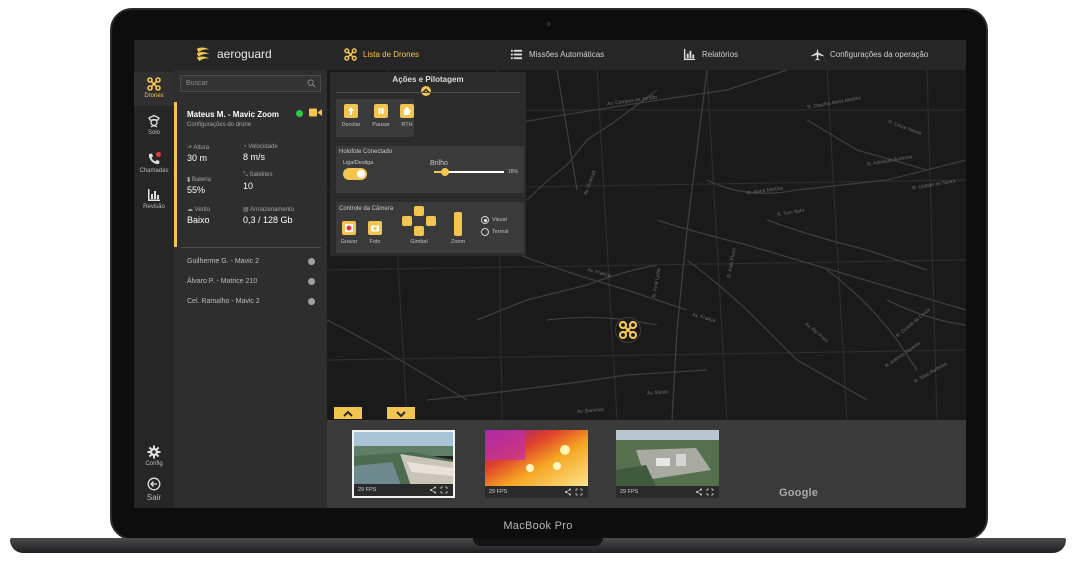 The height and width of the screenshot is (563, 1076). Describe the element at coordinates (375, 228) in the screenshot. I see `photo-button` at that location.